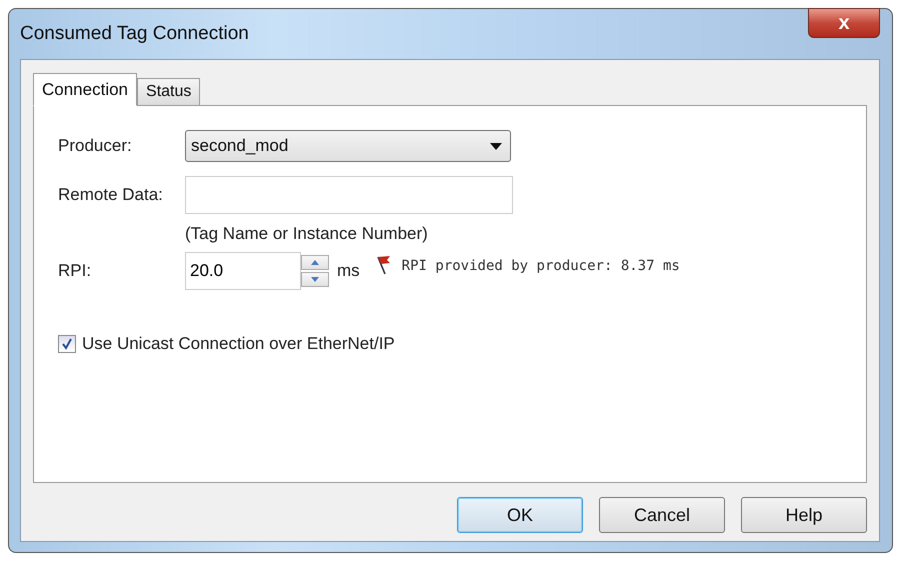 The image size is (903, 561). I want to click on unit-label: ms, so click(348, 271).